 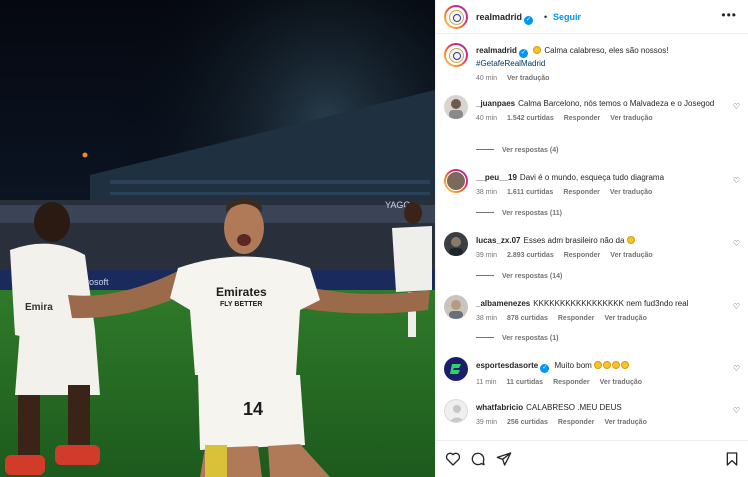 I want to click on follow-button: Seguir, so click(x=567, y=17).